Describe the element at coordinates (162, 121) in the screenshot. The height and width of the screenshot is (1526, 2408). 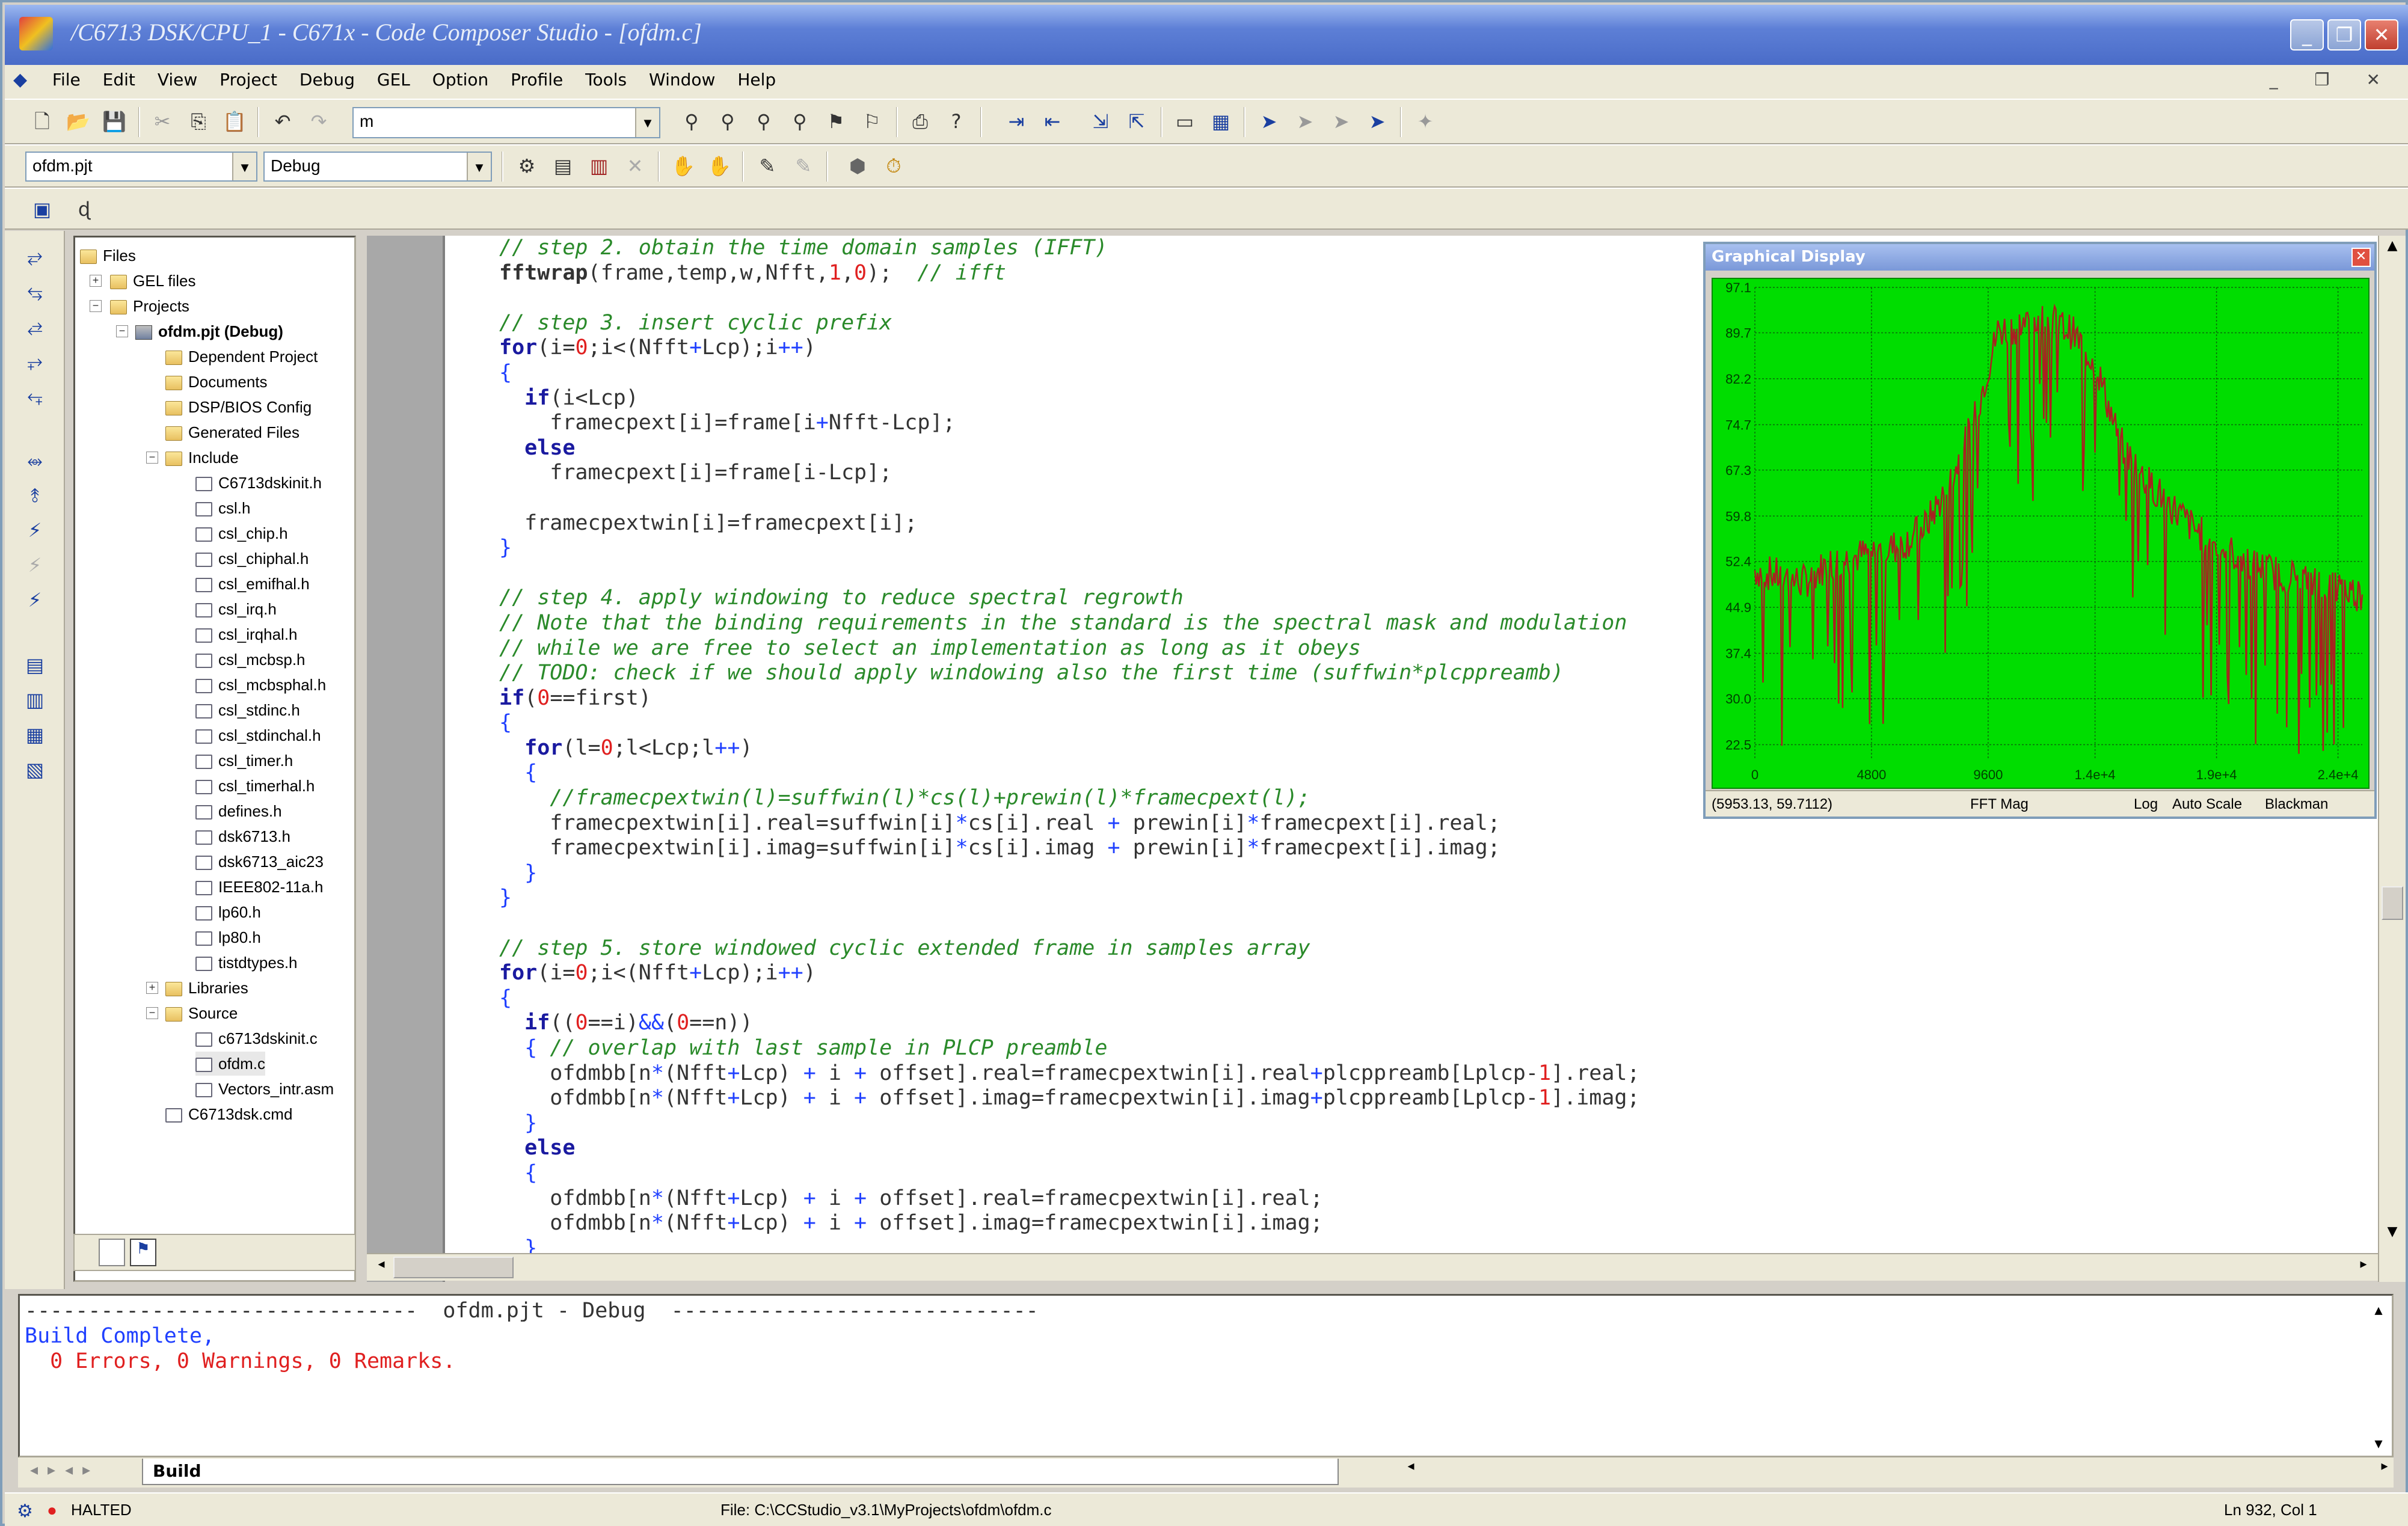
I see `cut-icon: ✂` at that location.